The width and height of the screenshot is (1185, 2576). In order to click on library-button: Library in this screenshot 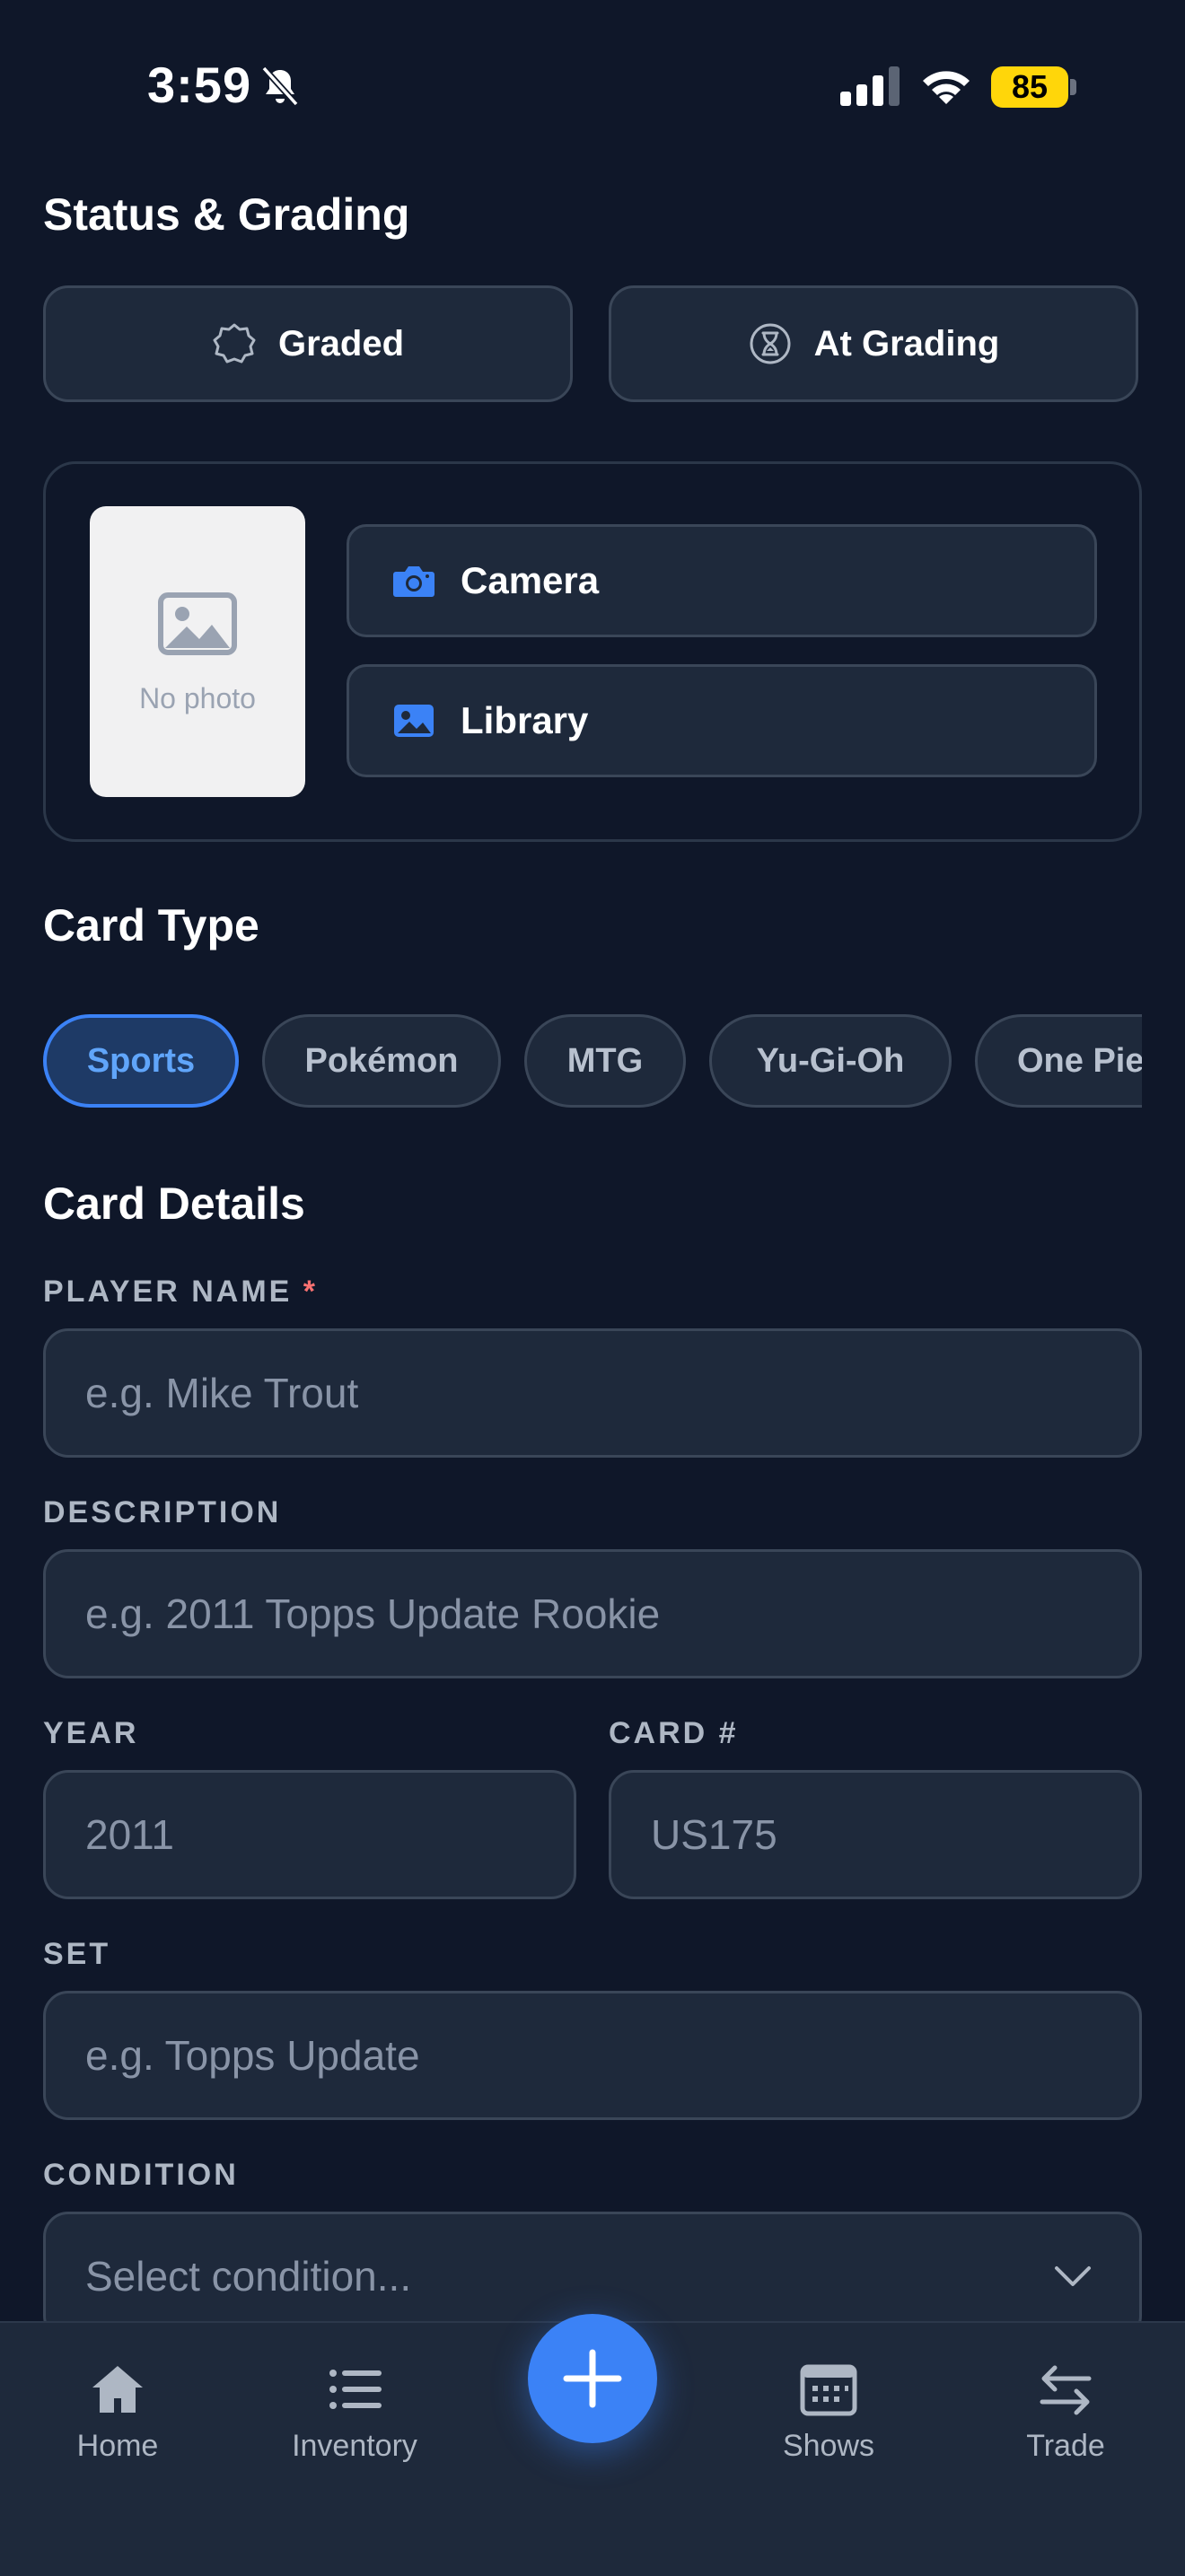, I will do `click(722, 720)`.